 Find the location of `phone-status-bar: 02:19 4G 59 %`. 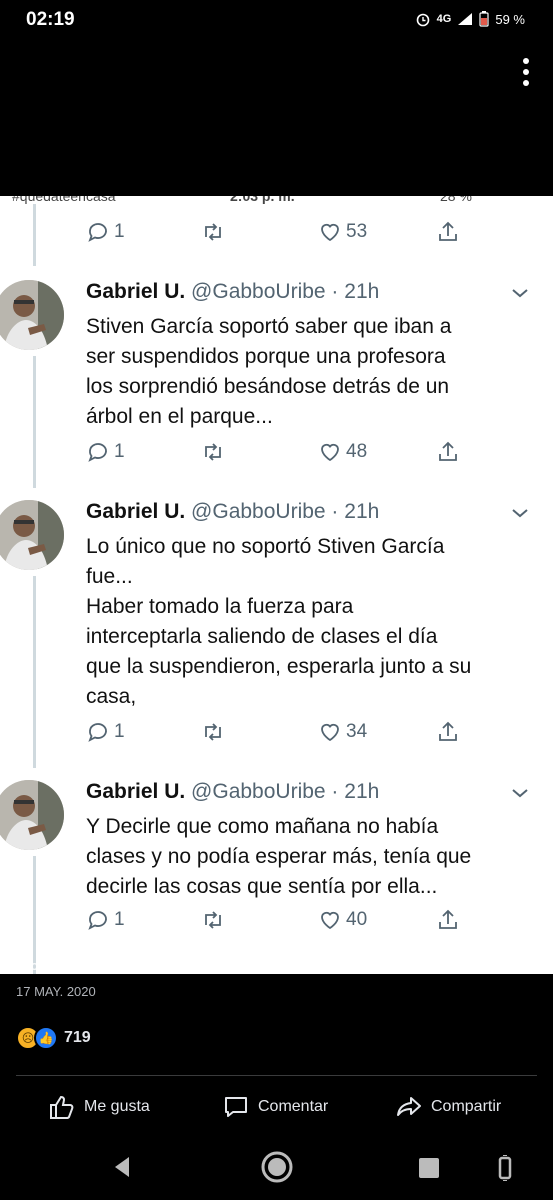

phone-status-bar: 02:19 4G 59 % is located at coordinates (276, 20).